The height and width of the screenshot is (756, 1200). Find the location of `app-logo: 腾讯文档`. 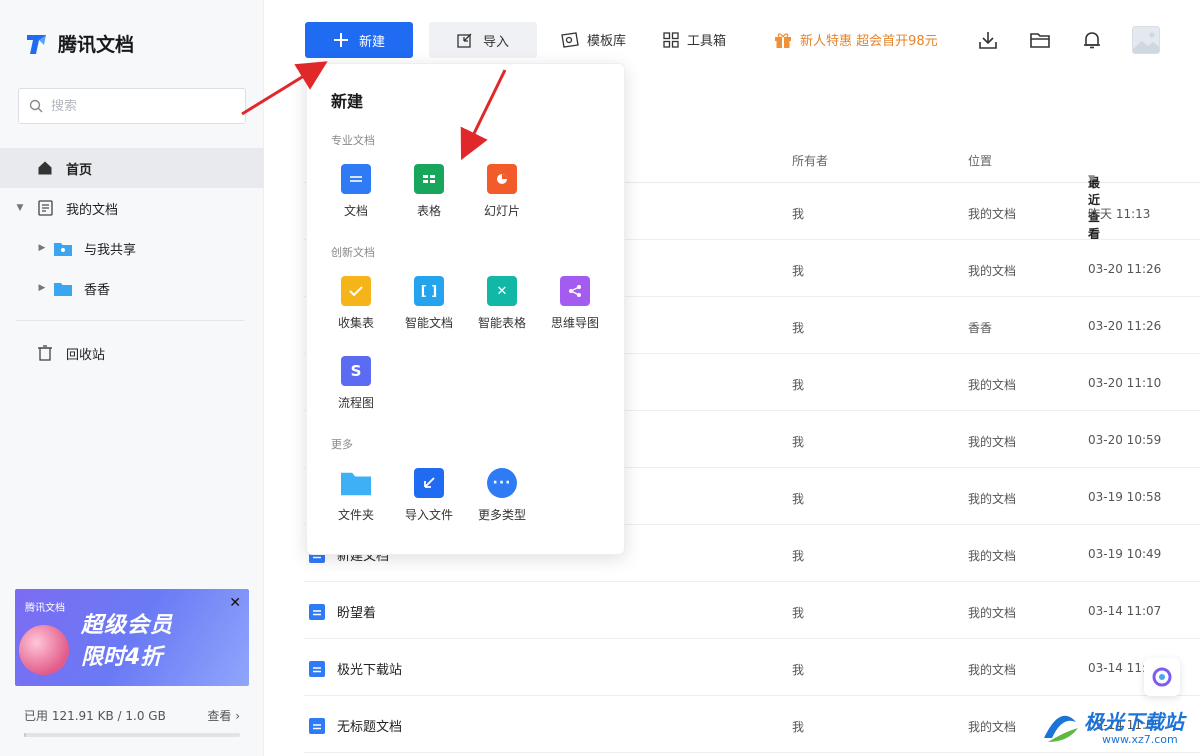

app-logo: 腾讯文档 is located at coordinates (79, 43).